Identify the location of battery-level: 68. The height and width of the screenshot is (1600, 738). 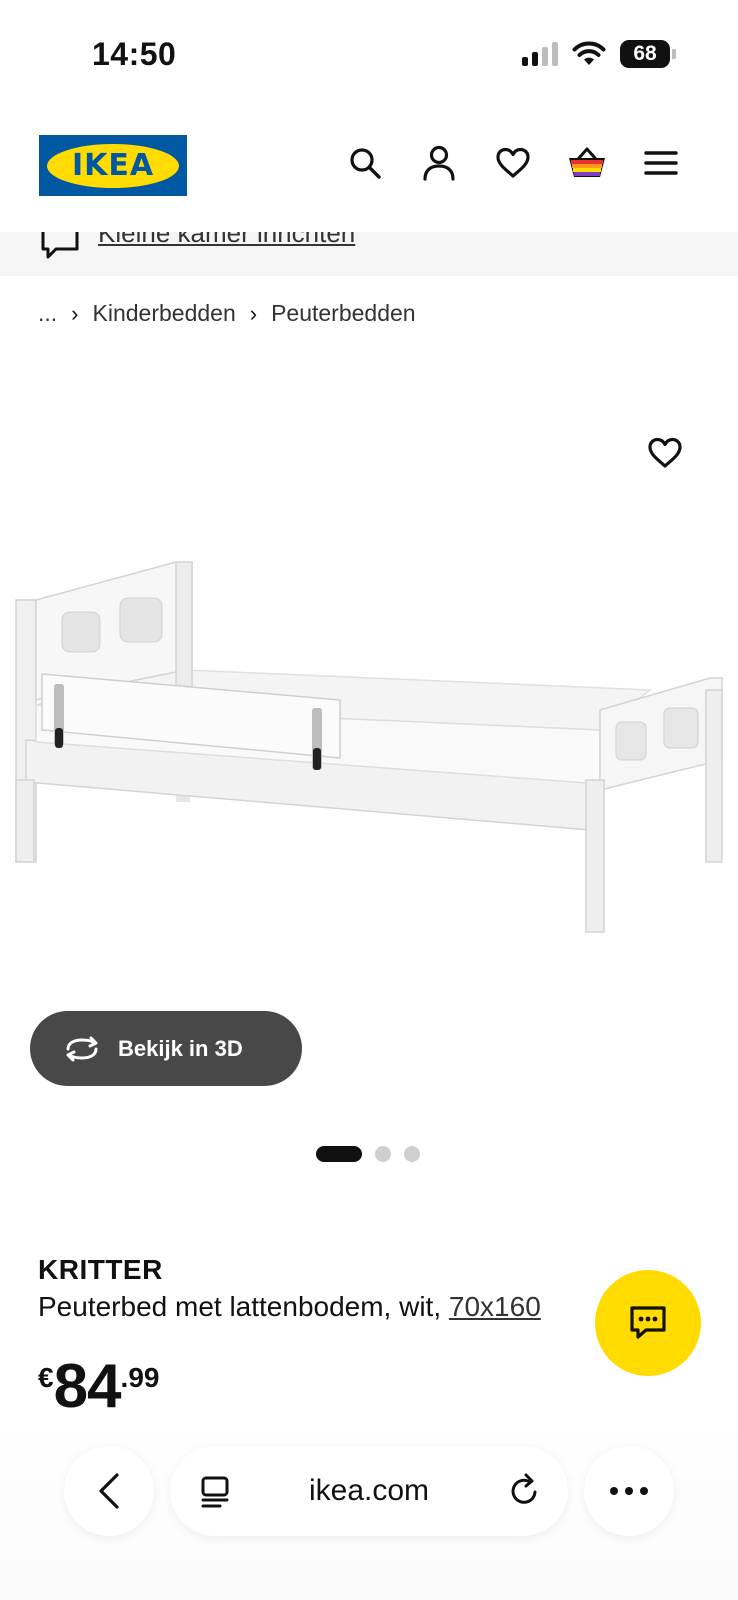
(645, 53).